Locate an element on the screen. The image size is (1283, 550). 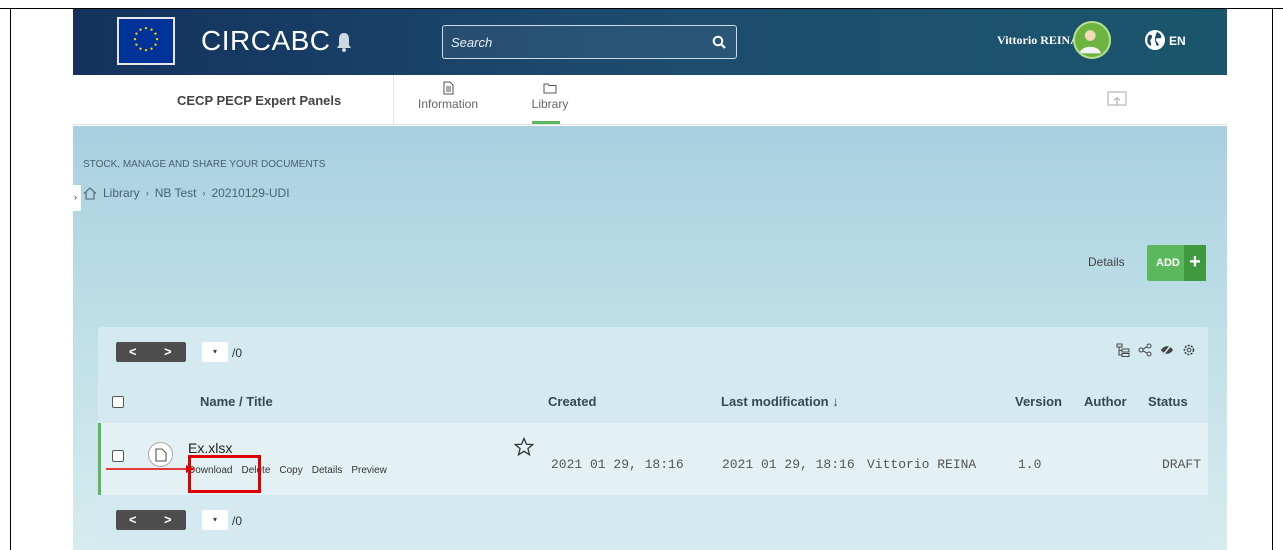
search-box is located at coordinates (589, 42).